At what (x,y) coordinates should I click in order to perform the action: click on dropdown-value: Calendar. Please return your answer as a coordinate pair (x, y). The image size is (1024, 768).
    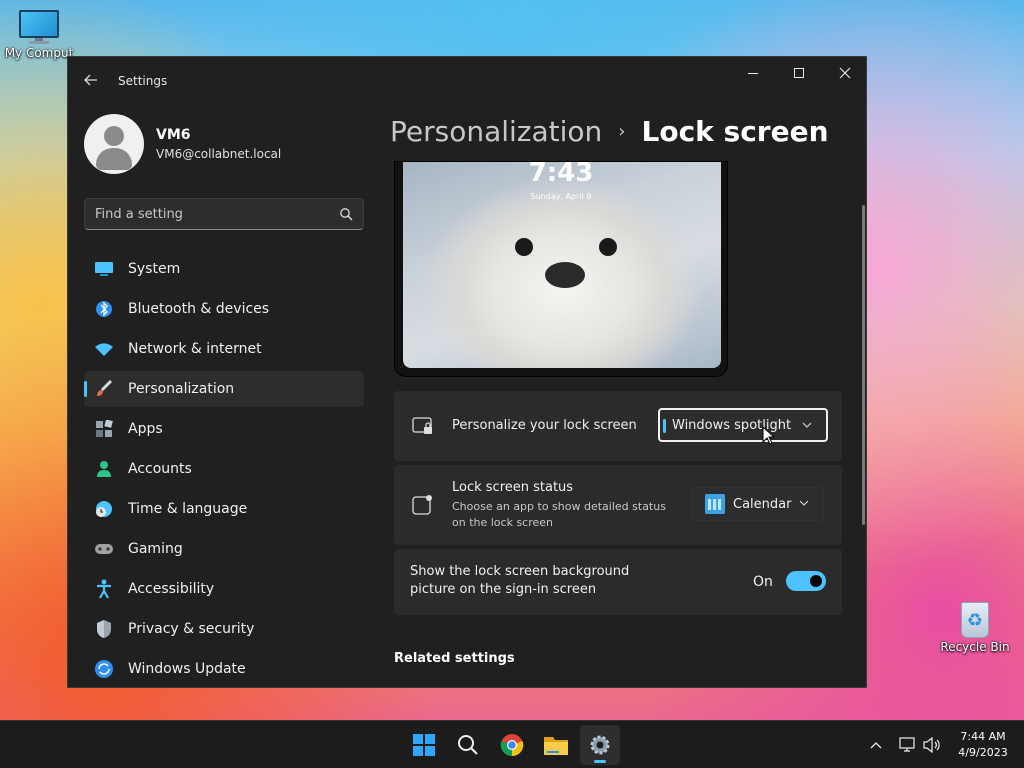
    Looking at the image, I should click on (762, 504).